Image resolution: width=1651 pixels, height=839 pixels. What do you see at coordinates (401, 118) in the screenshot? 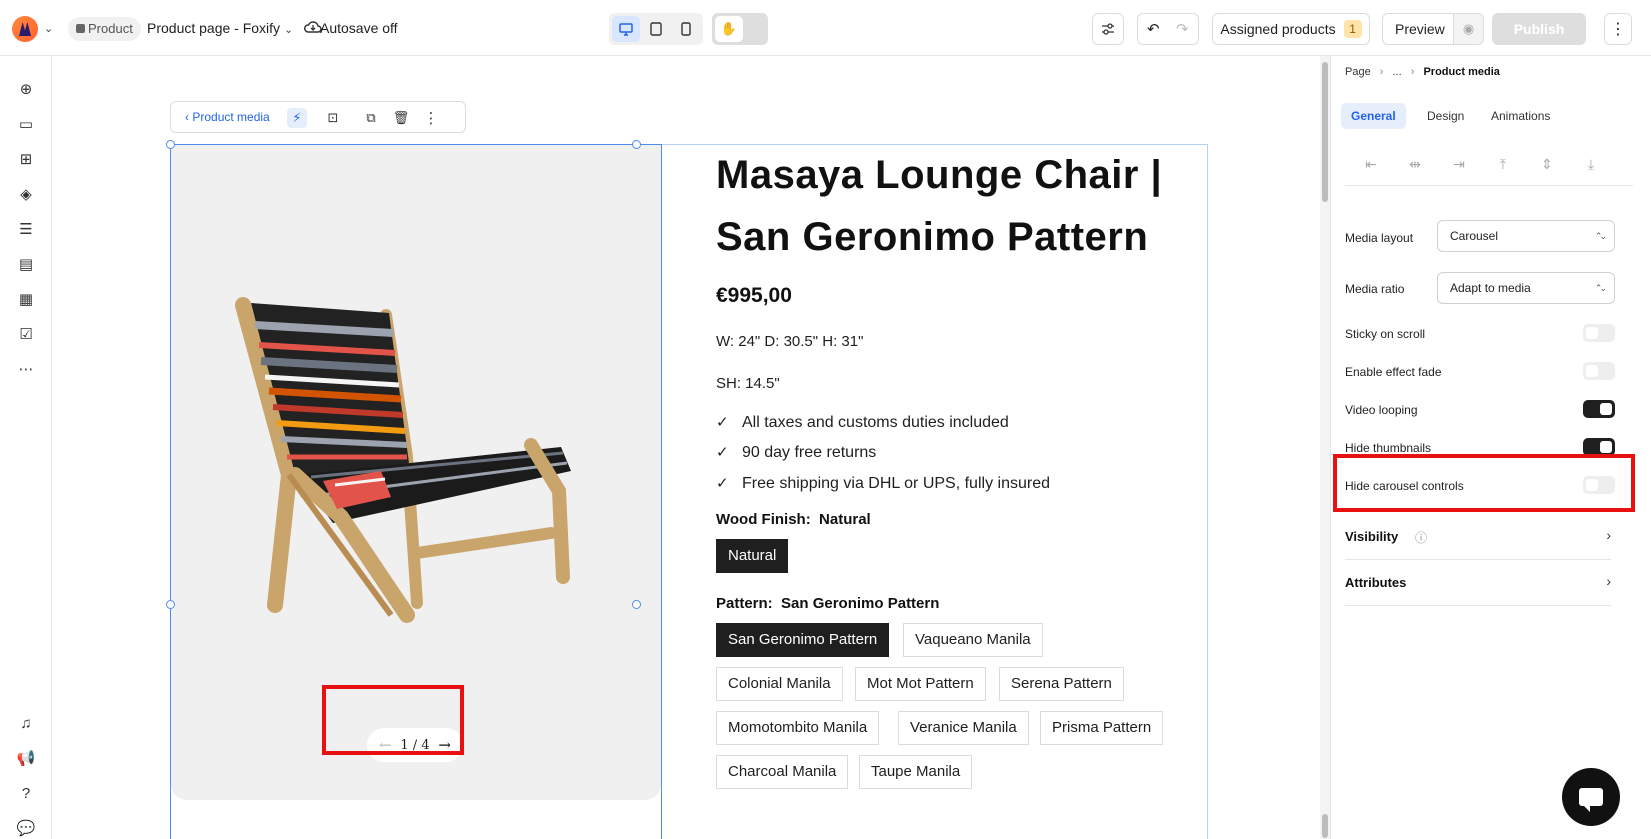
I see `trash-icon: 🗑` at bounding box center [401, 118].